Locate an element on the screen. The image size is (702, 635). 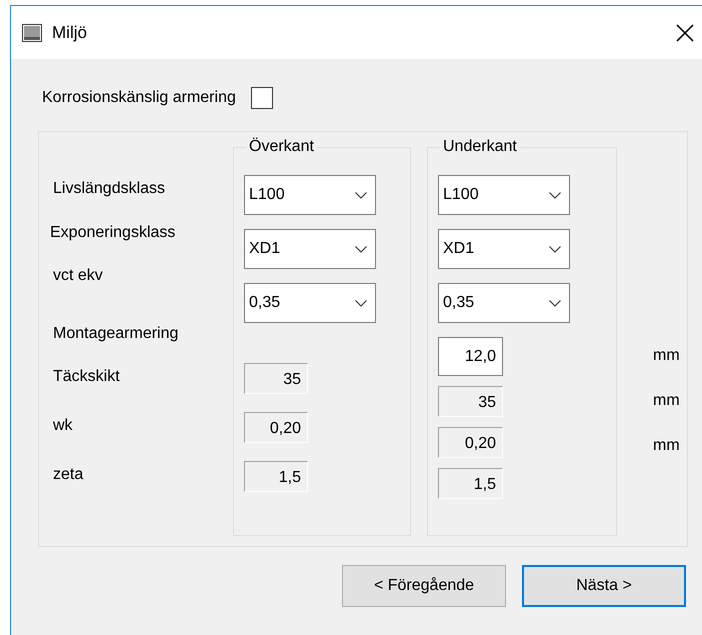
next-button: Nästa > is located at coordinates (604, 586).